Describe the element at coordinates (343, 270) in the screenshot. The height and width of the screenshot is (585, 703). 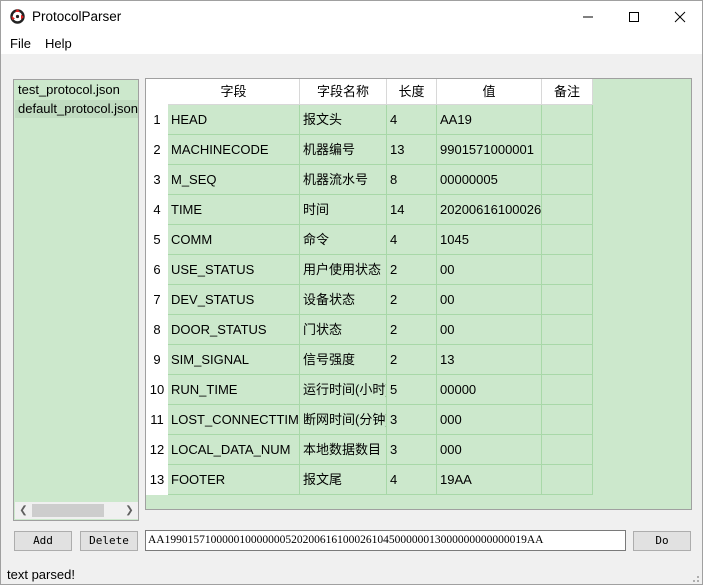
I see `cell-field-name: 用户使用状态` at that location.